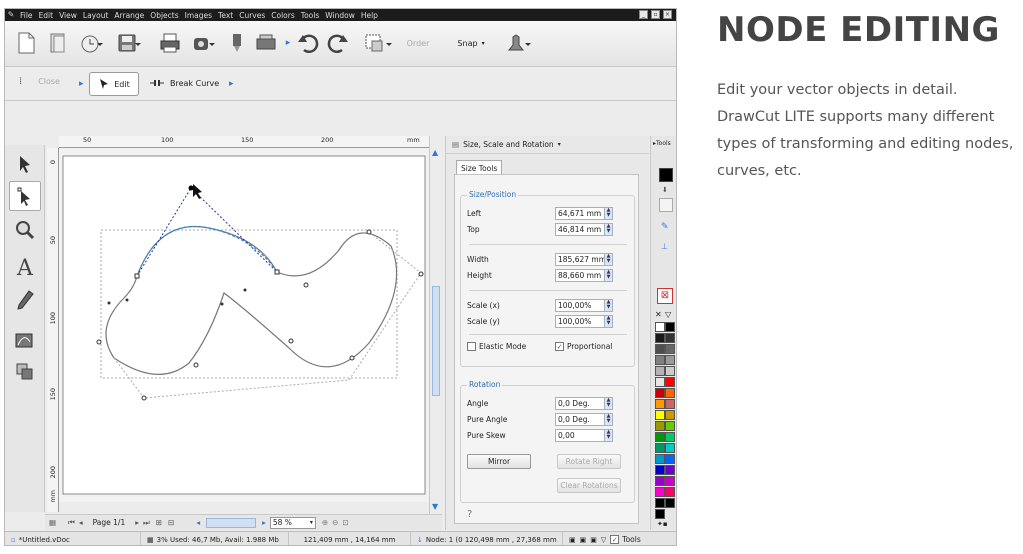 This screenshot has height=554, width=1023. Describe the element at coordinates (572, 540) in the screenshot. I see `snap-toggle-icon: ▣` at that location.